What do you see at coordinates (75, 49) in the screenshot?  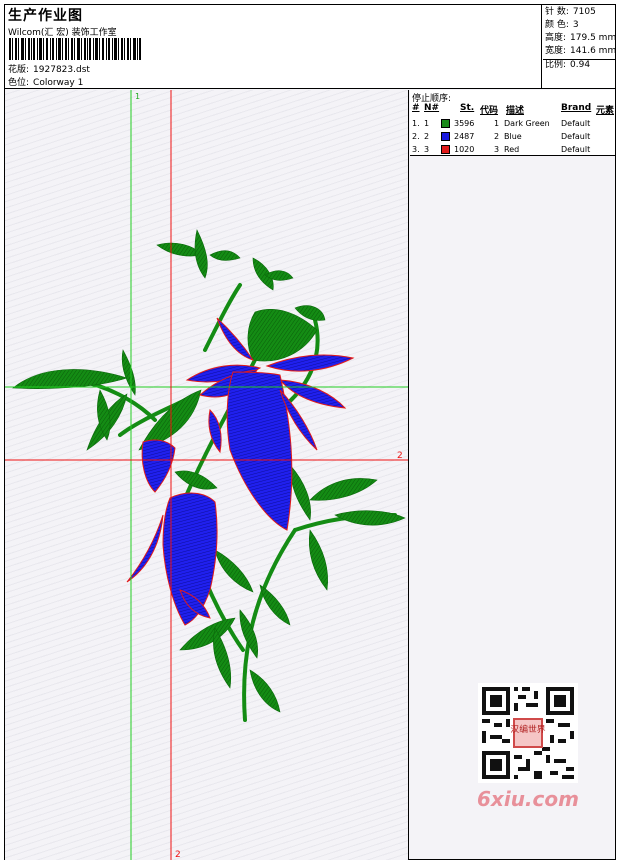 I see `barcode-icon` at bounding box center [75, 49].